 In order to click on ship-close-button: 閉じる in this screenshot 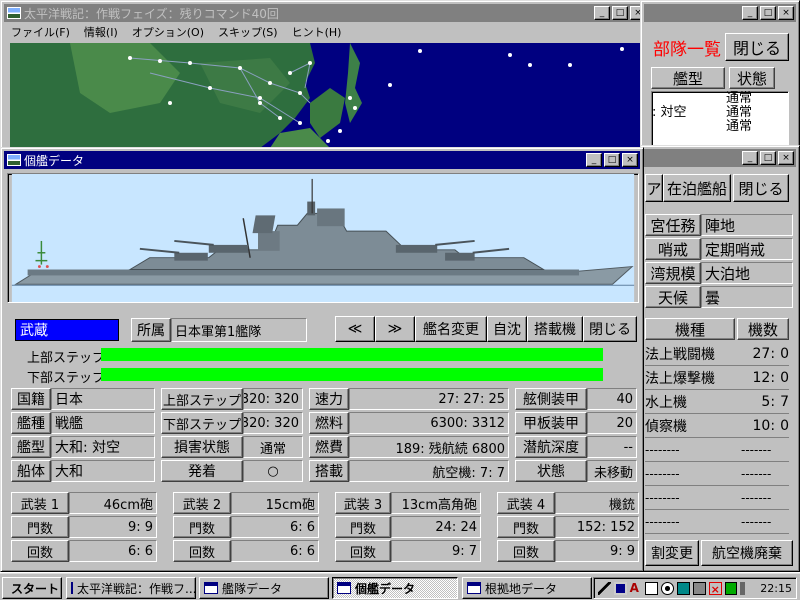, I will do `click(610, 329)`.